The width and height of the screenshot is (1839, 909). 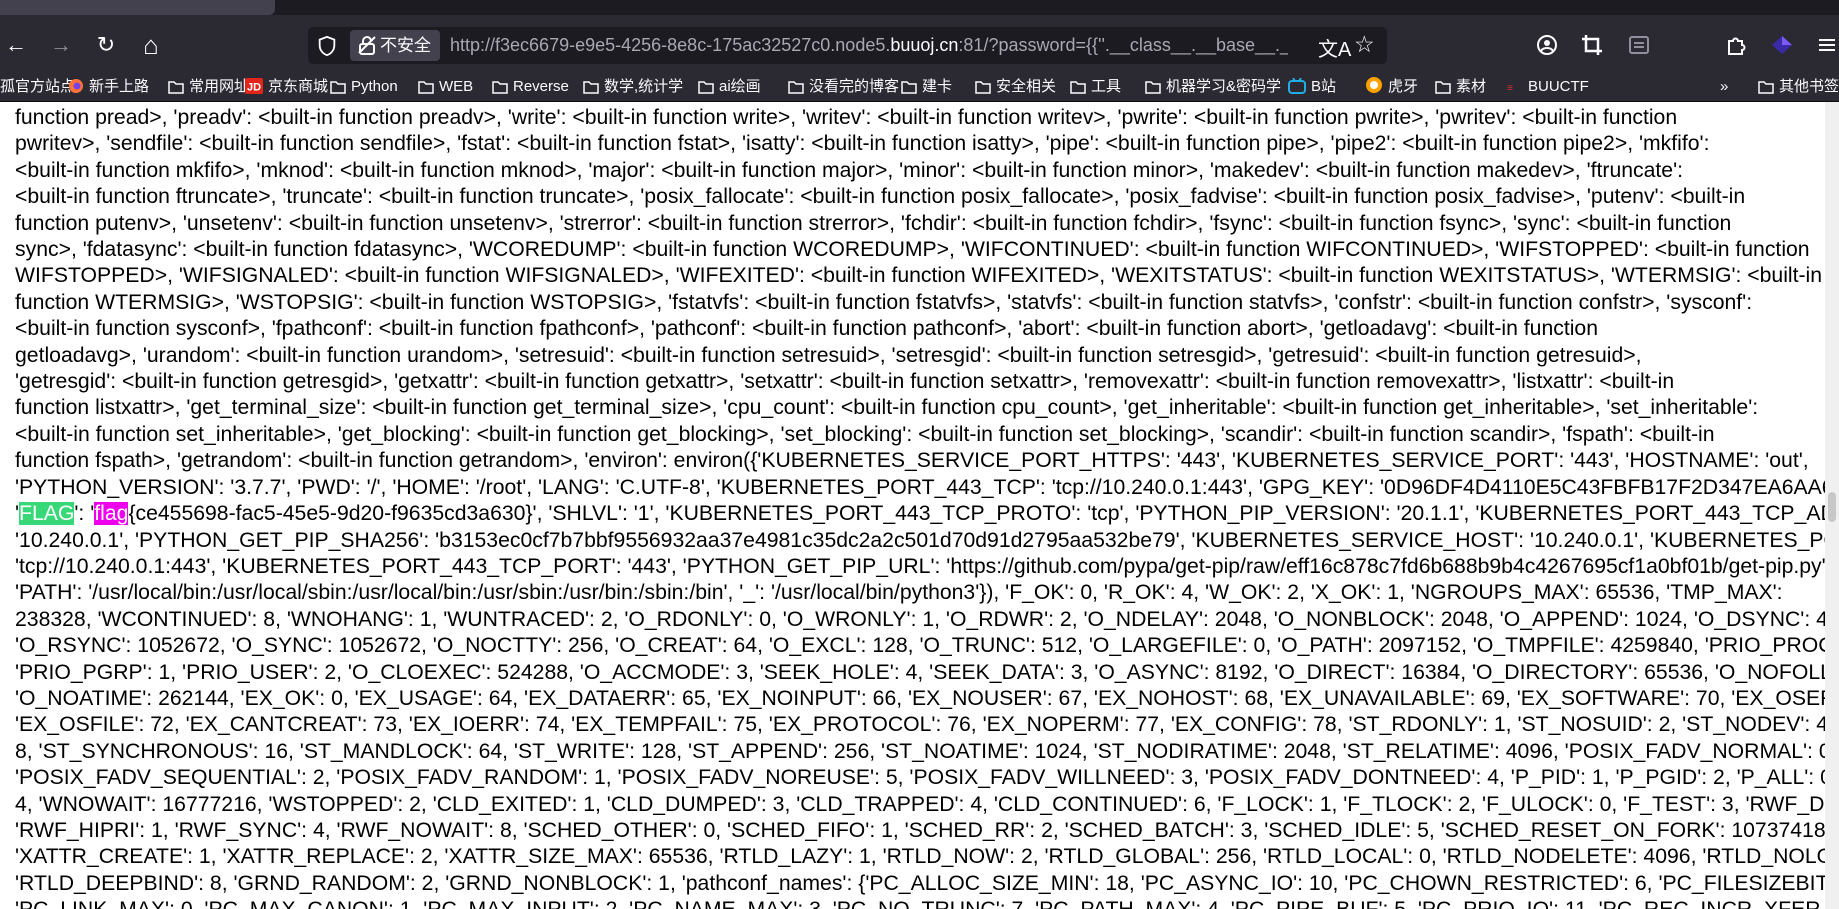 I want to click on bookmark-item: B站, so click(x=1312, y=88).